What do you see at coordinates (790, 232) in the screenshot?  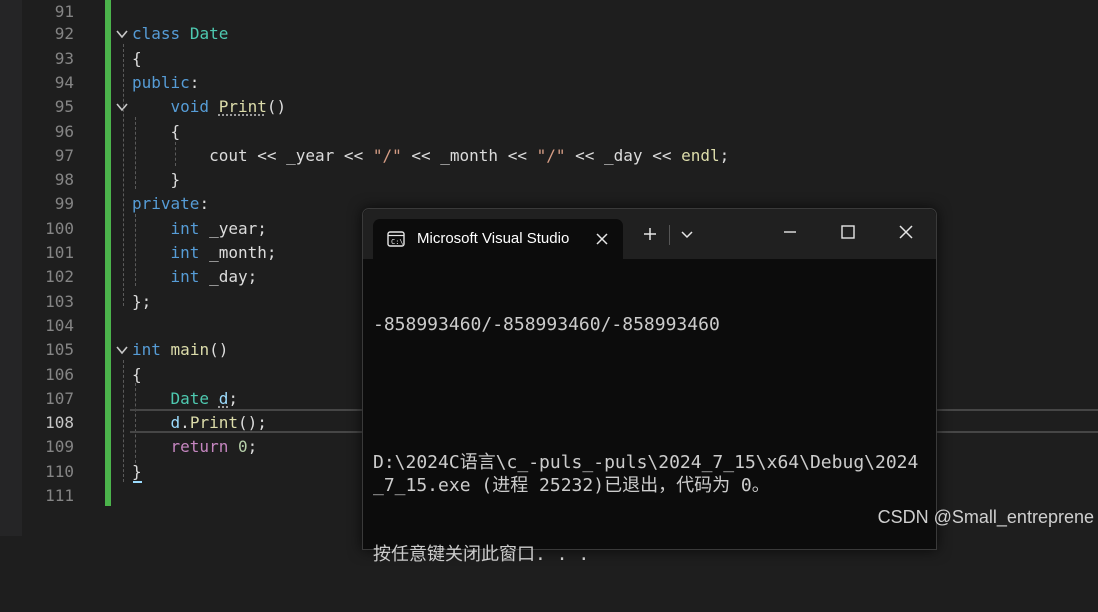 I see `minimize-icon` at bounding box center [790, 232].